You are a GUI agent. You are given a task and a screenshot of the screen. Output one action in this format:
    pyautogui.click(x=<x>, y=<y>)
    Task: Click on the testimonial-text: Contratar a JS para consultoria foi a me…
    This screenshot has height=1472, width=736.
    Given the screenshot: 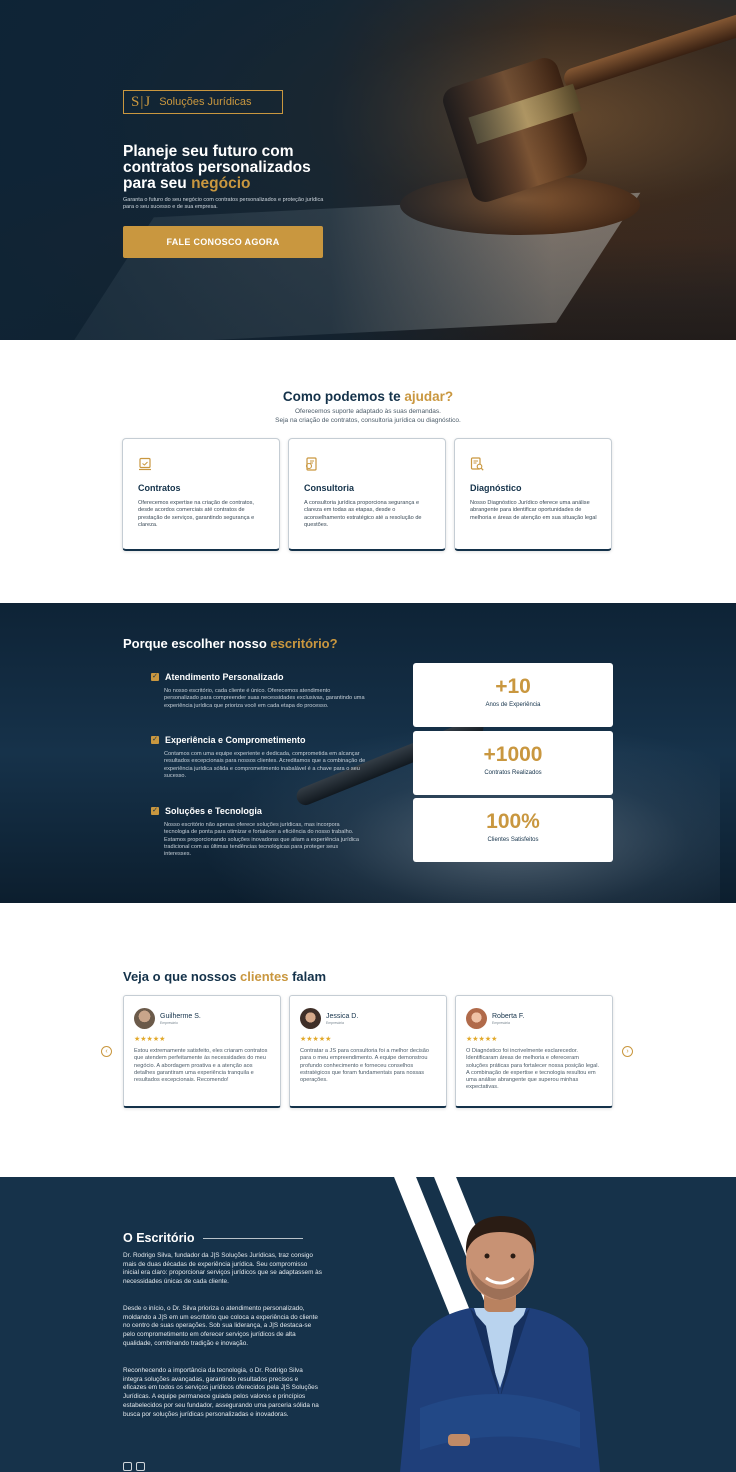 What is the action you would take?
    pyautogui.click(x=365, y=1066)
    